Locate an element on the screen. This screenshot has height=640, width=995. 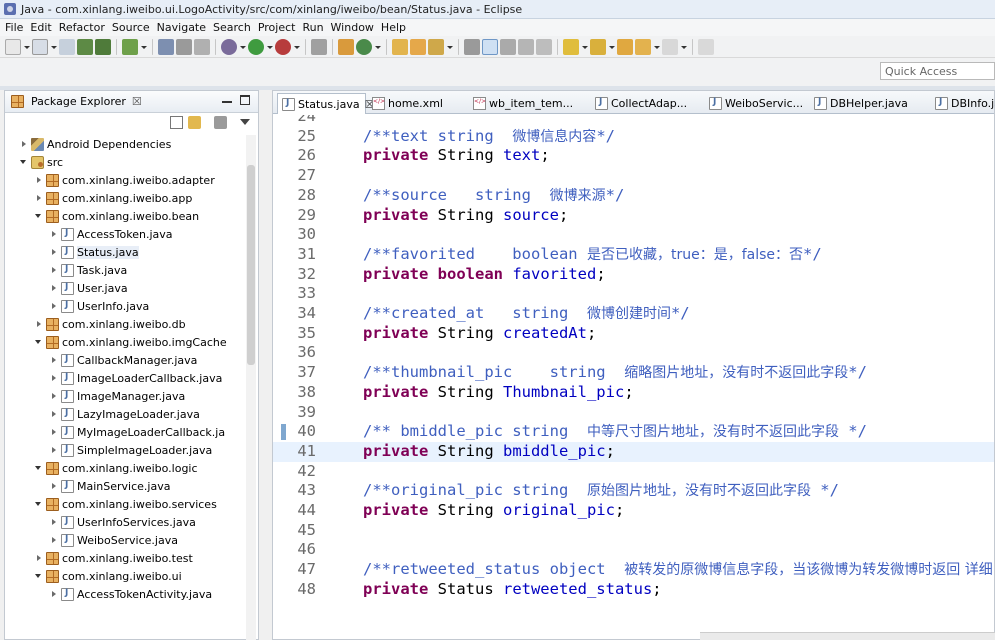
view-menu-dropdown-icon is located at coordinates (245, 122).